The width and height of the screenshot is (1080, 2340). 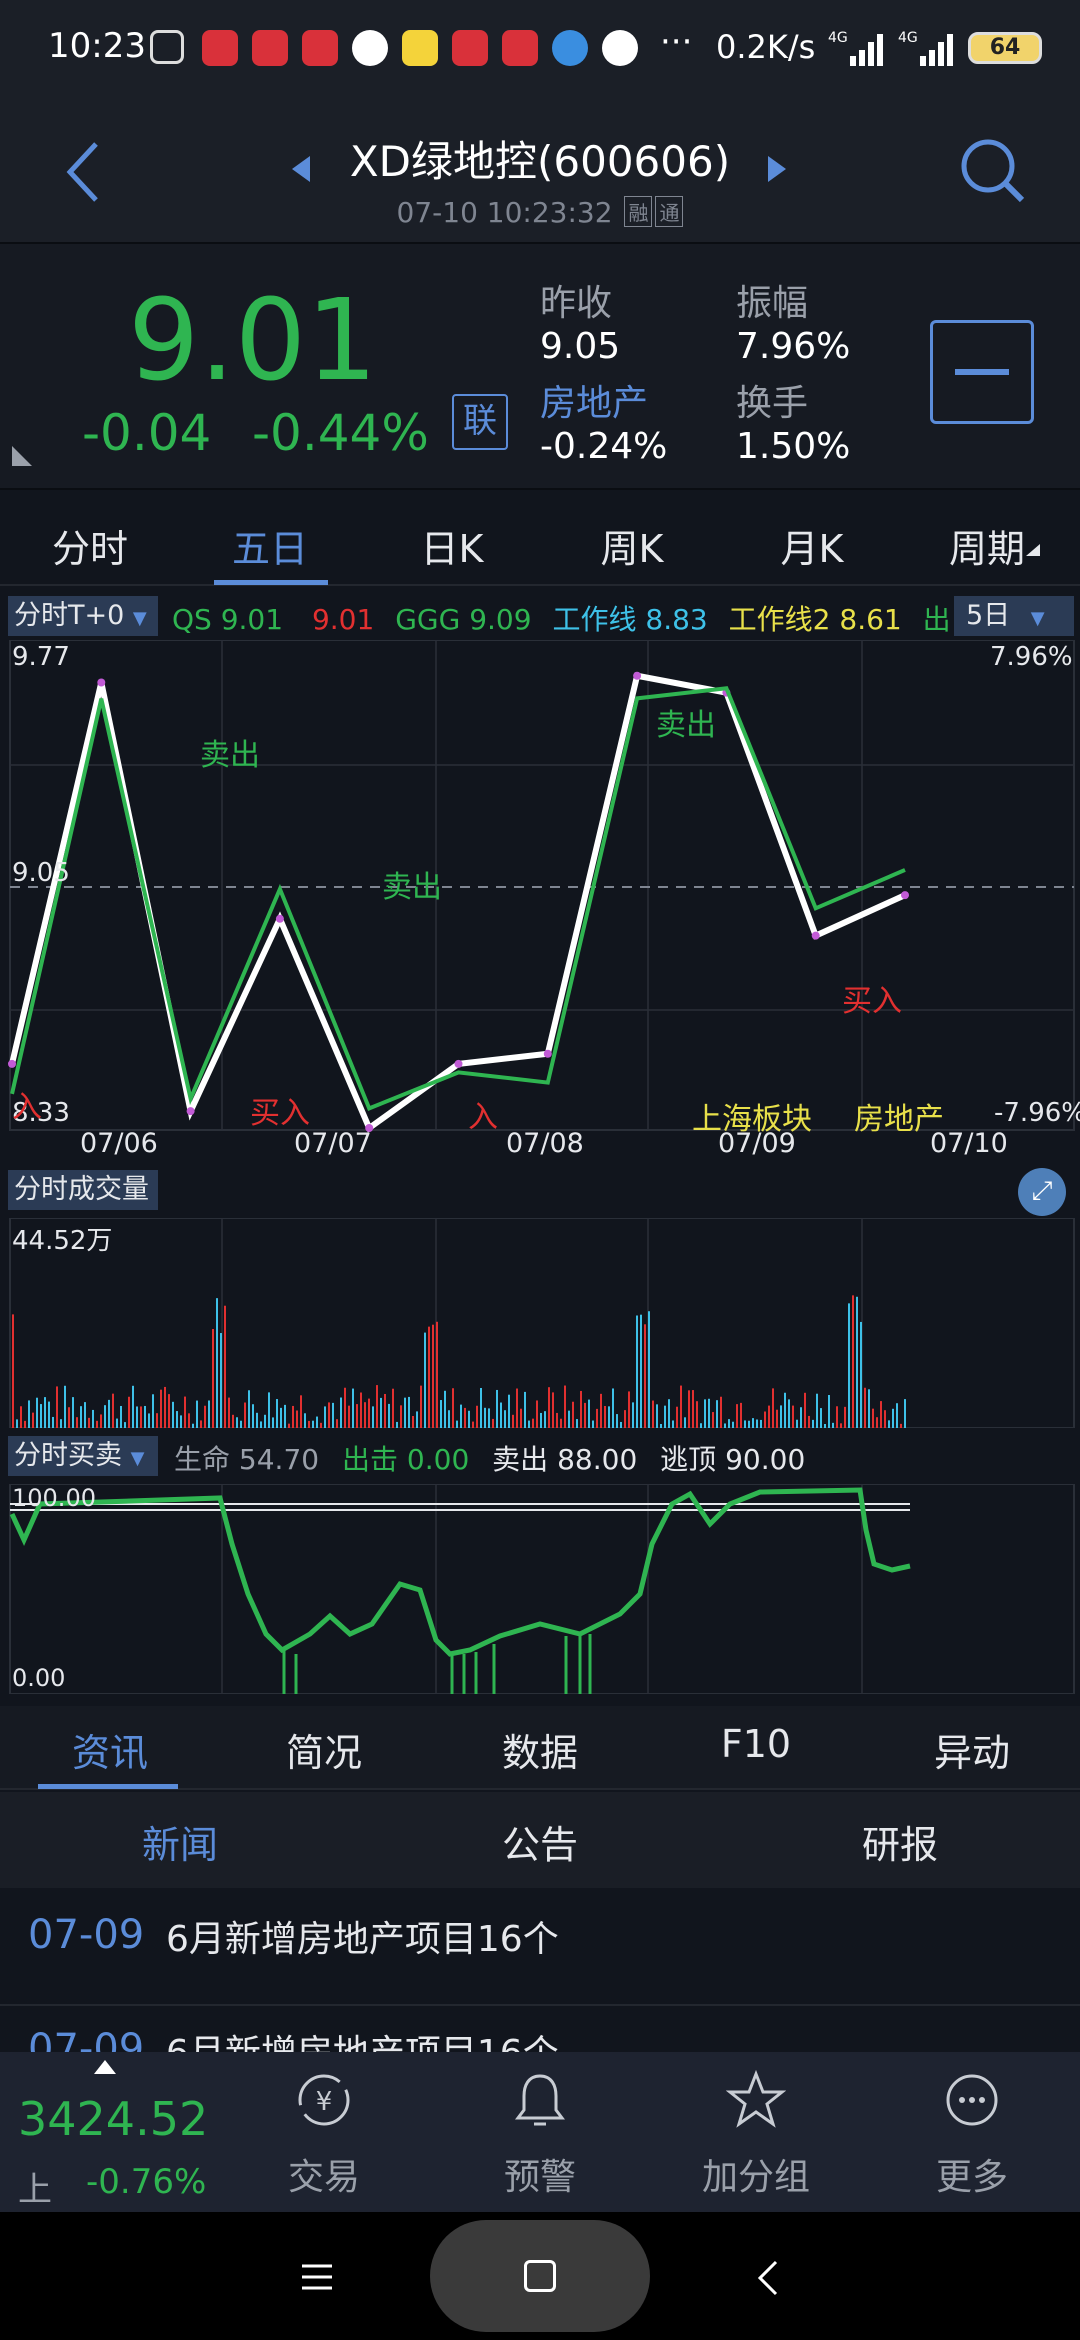 I want to click on tab-announcements: 公告, so click(x=540, y=1841).